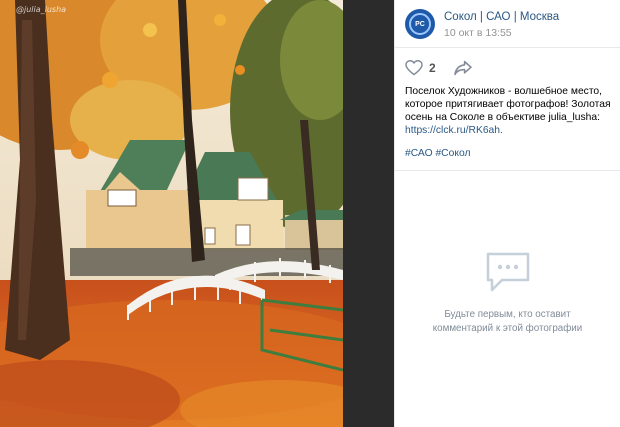  What do you see at coordinates (478, 33) in the screenshot?
I see `post-date: 10 окт в 13:55` at bounding box center [478, 33].